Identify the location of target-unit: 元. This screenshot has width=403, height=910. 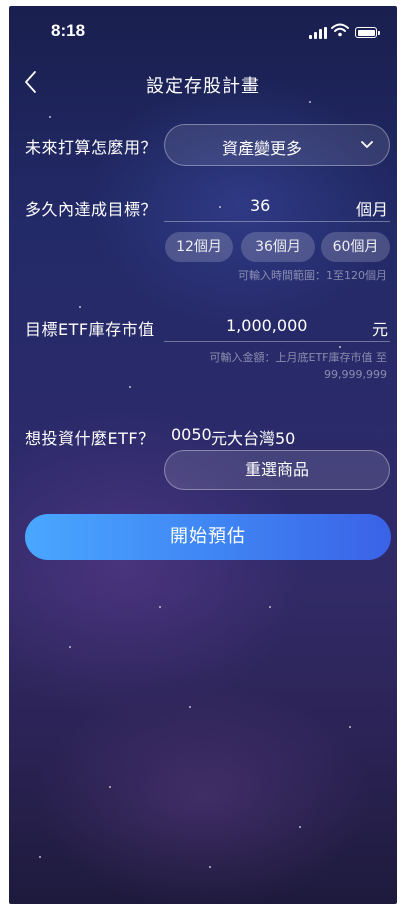
(379, 329).